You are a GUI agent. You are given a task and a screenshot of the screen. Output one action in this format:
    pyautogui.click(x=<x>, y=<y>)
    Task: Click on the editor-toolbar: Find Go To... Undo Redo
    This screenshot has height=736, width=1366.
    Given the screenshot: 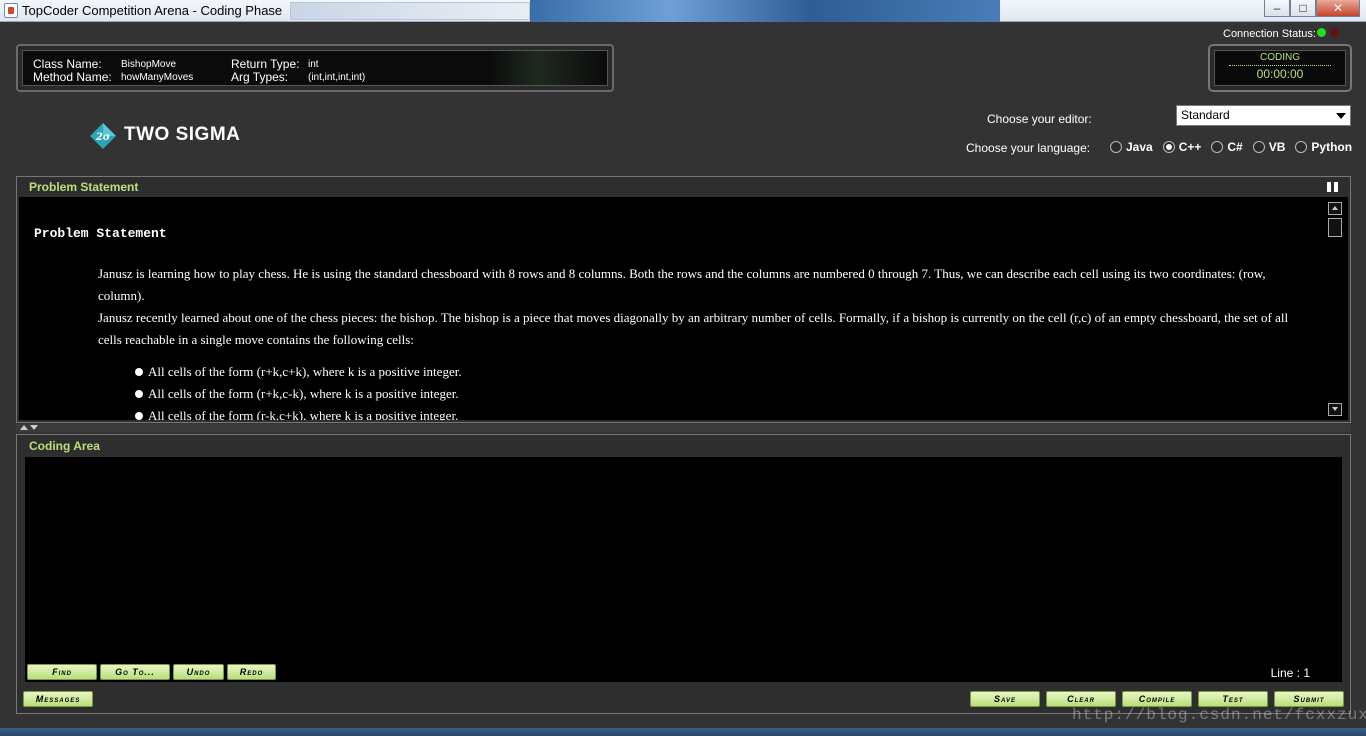 What is the action you would take?
    pyautogui.click(x=153, y=672)
    